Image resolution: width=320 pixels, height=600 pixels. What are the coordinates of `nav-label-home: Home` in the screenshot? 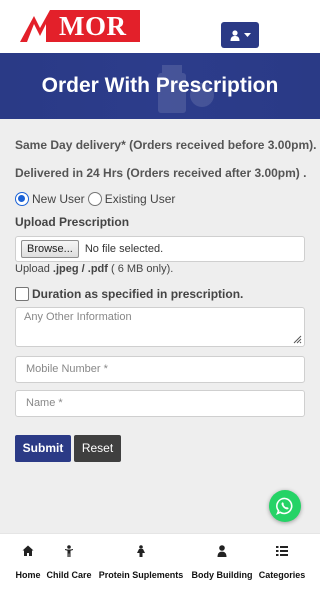 It's located at (28, 575).